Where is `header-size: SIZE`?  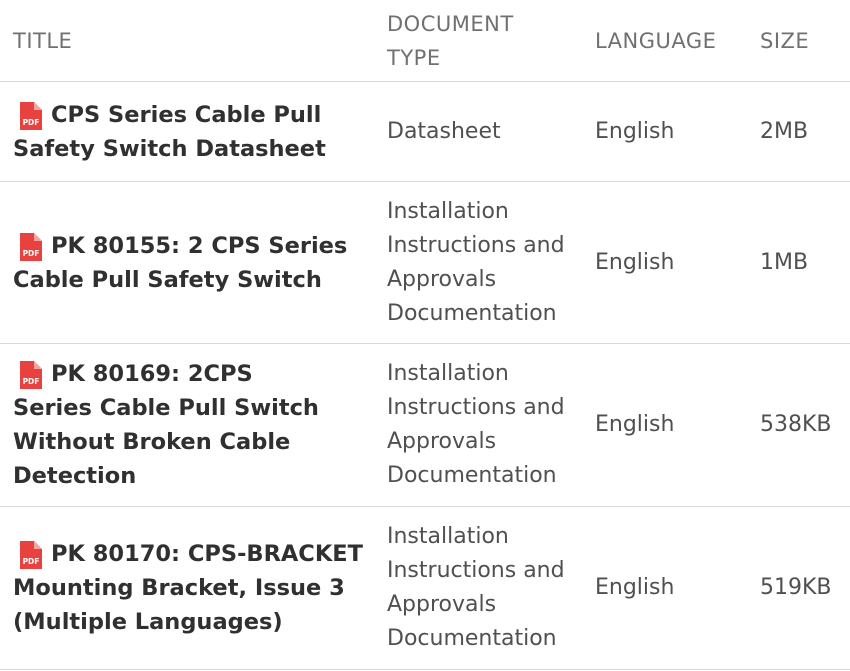
header-size: SIZE is located at coordinates (785, 40).